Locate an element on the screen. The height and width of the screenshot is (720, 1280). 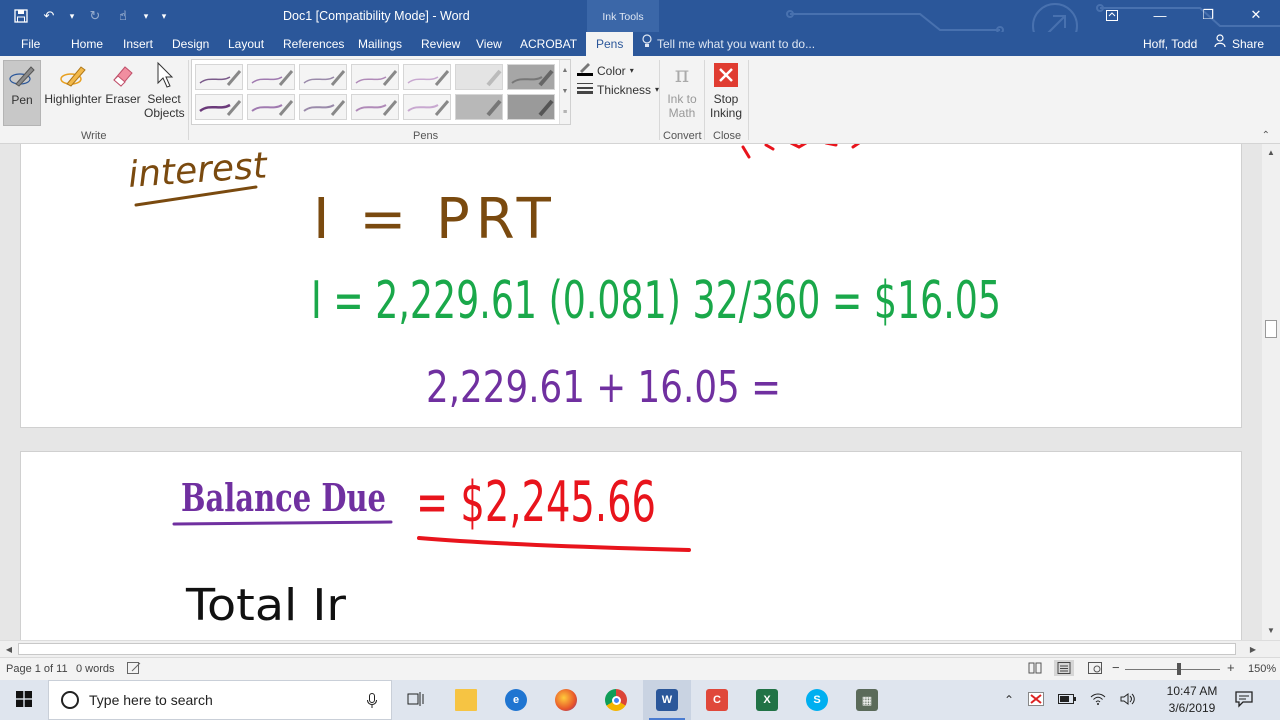
task-view-button is located at coordinates (416, 700).